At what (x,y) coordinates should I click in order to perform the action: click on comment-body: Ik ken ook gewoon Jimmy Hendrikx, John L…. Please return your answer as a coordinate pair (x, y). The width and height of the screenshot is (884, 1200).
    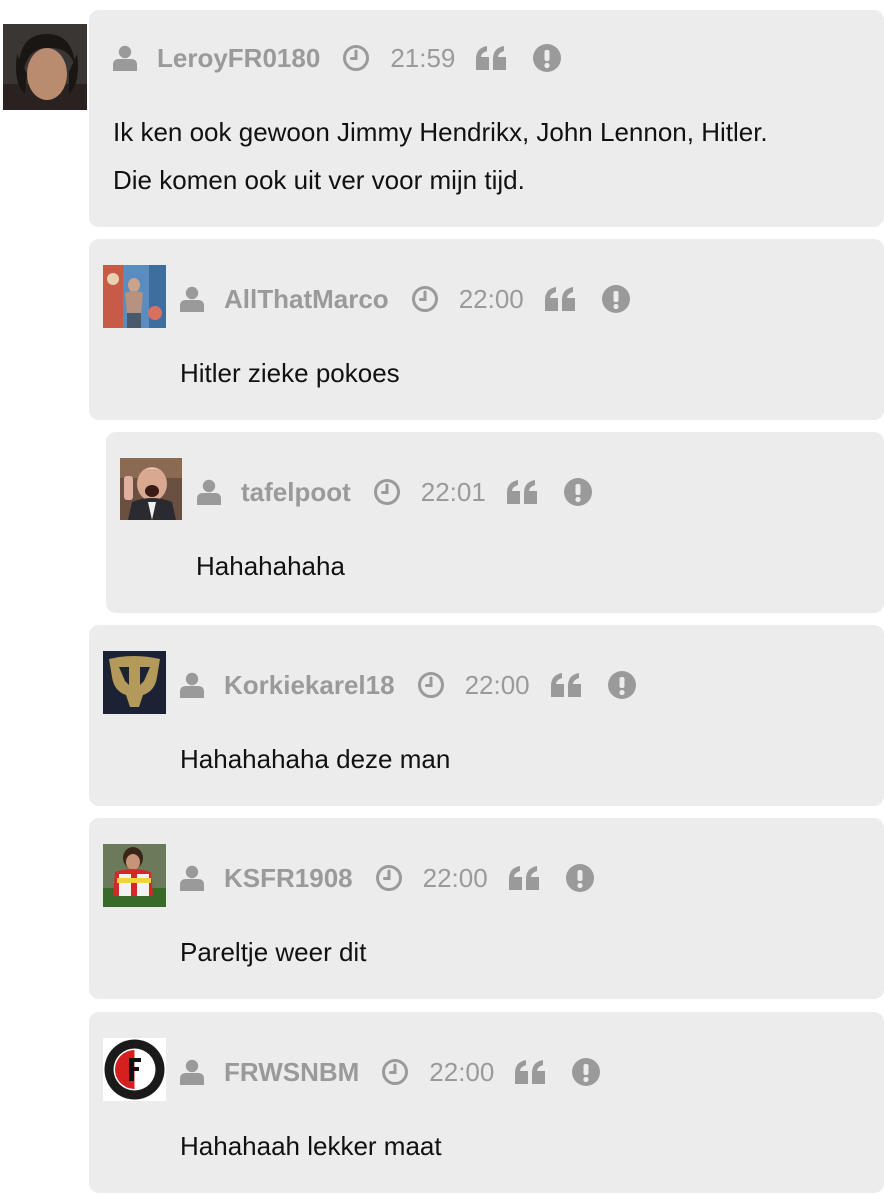
    Looking at the image, I should click on (440, 156).